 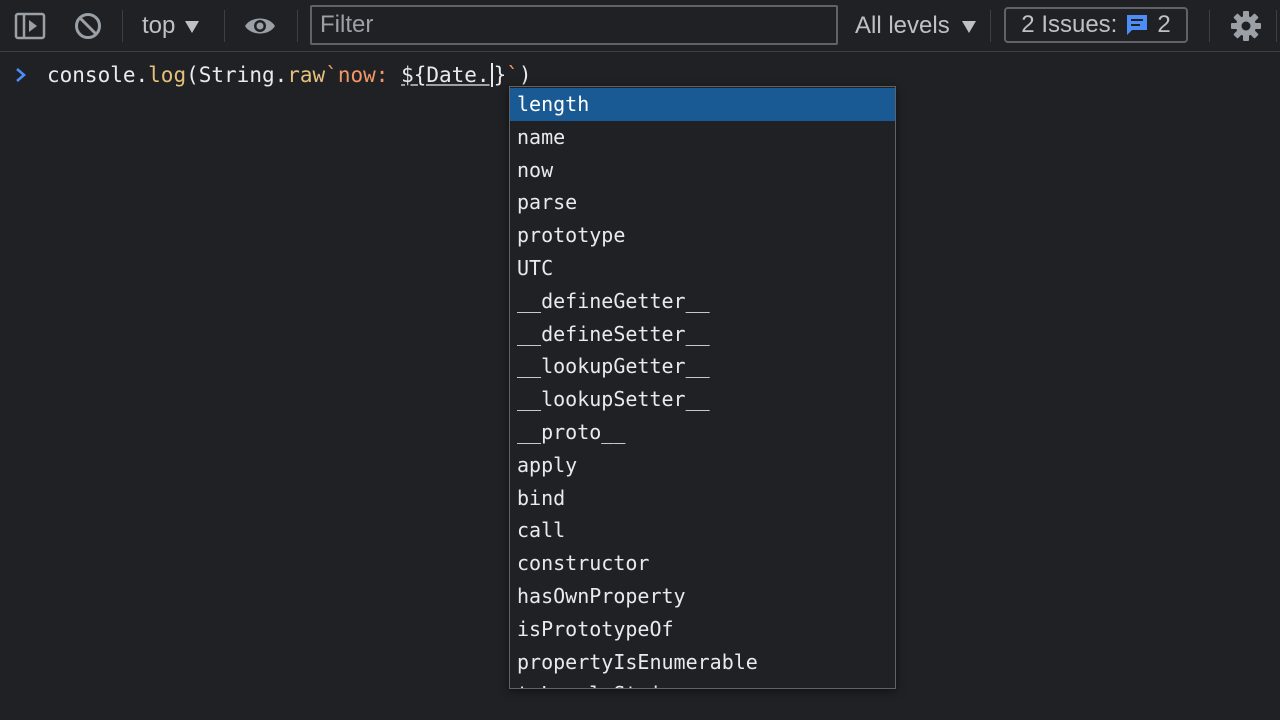 I want to click on clear-console-button, so click(x=88, y=26).